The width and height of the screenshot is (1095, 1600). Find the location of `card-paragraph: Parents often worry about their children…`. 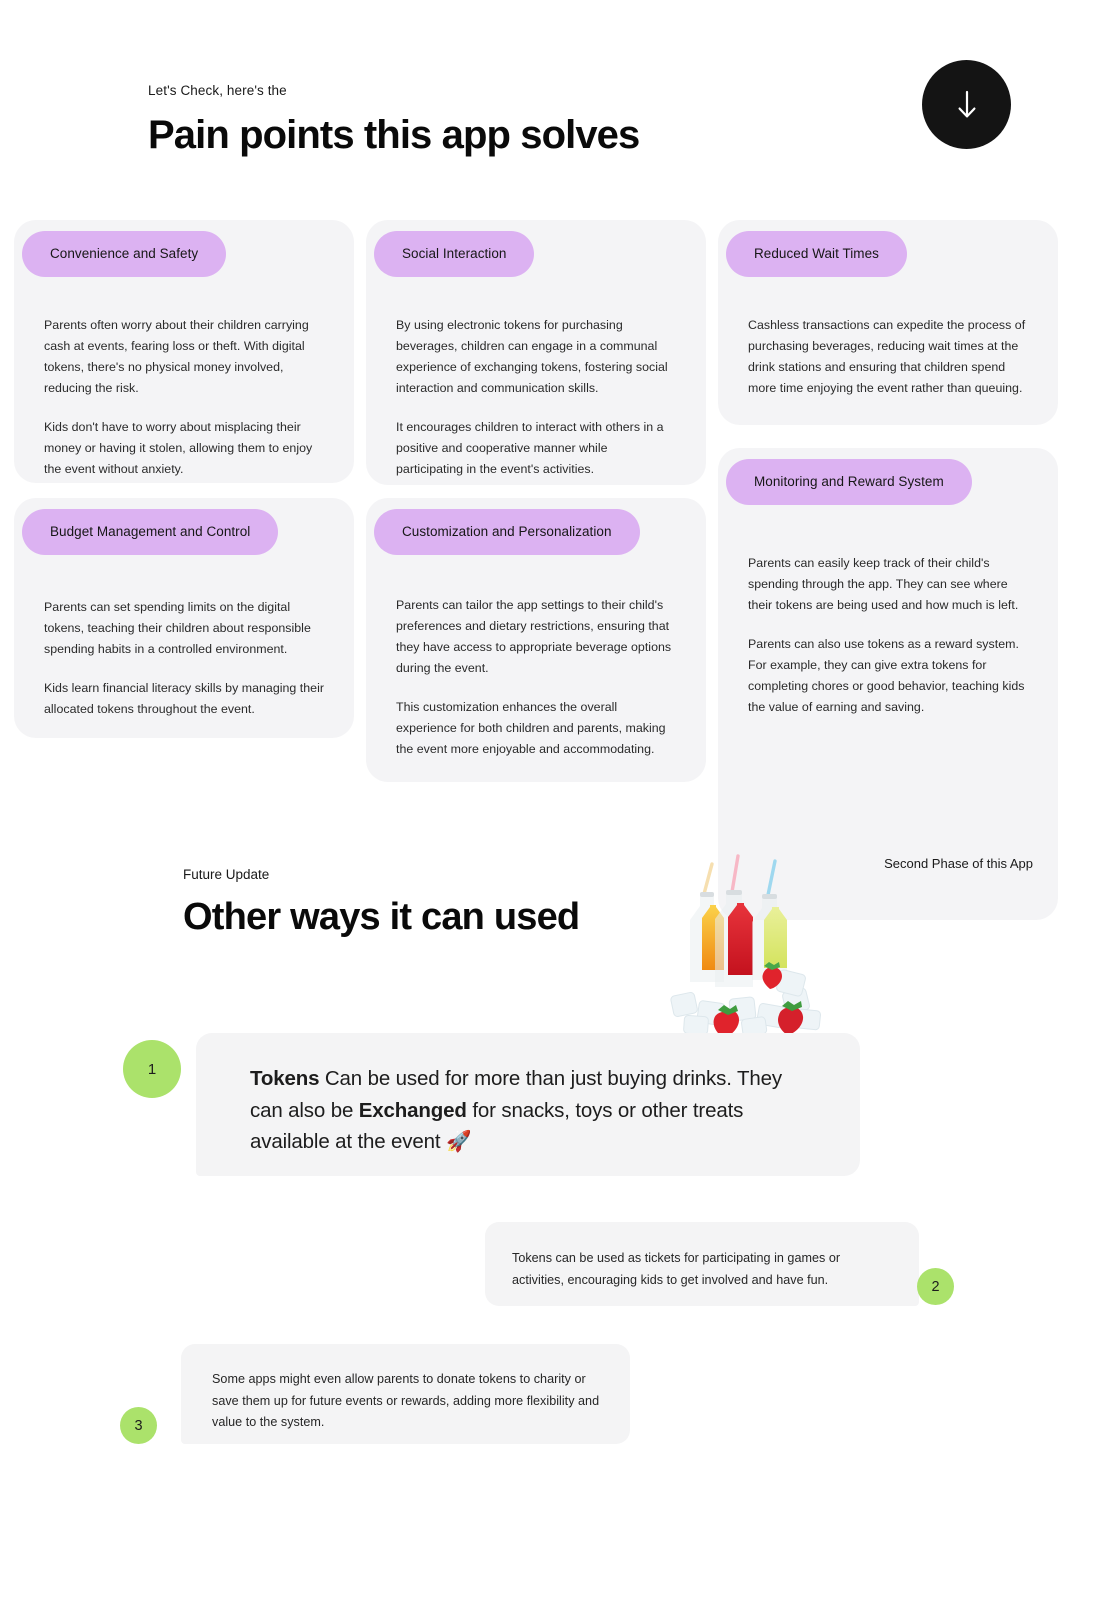

card-paragraph: Parents often worry about their children… is located at coordinates (176, 356).